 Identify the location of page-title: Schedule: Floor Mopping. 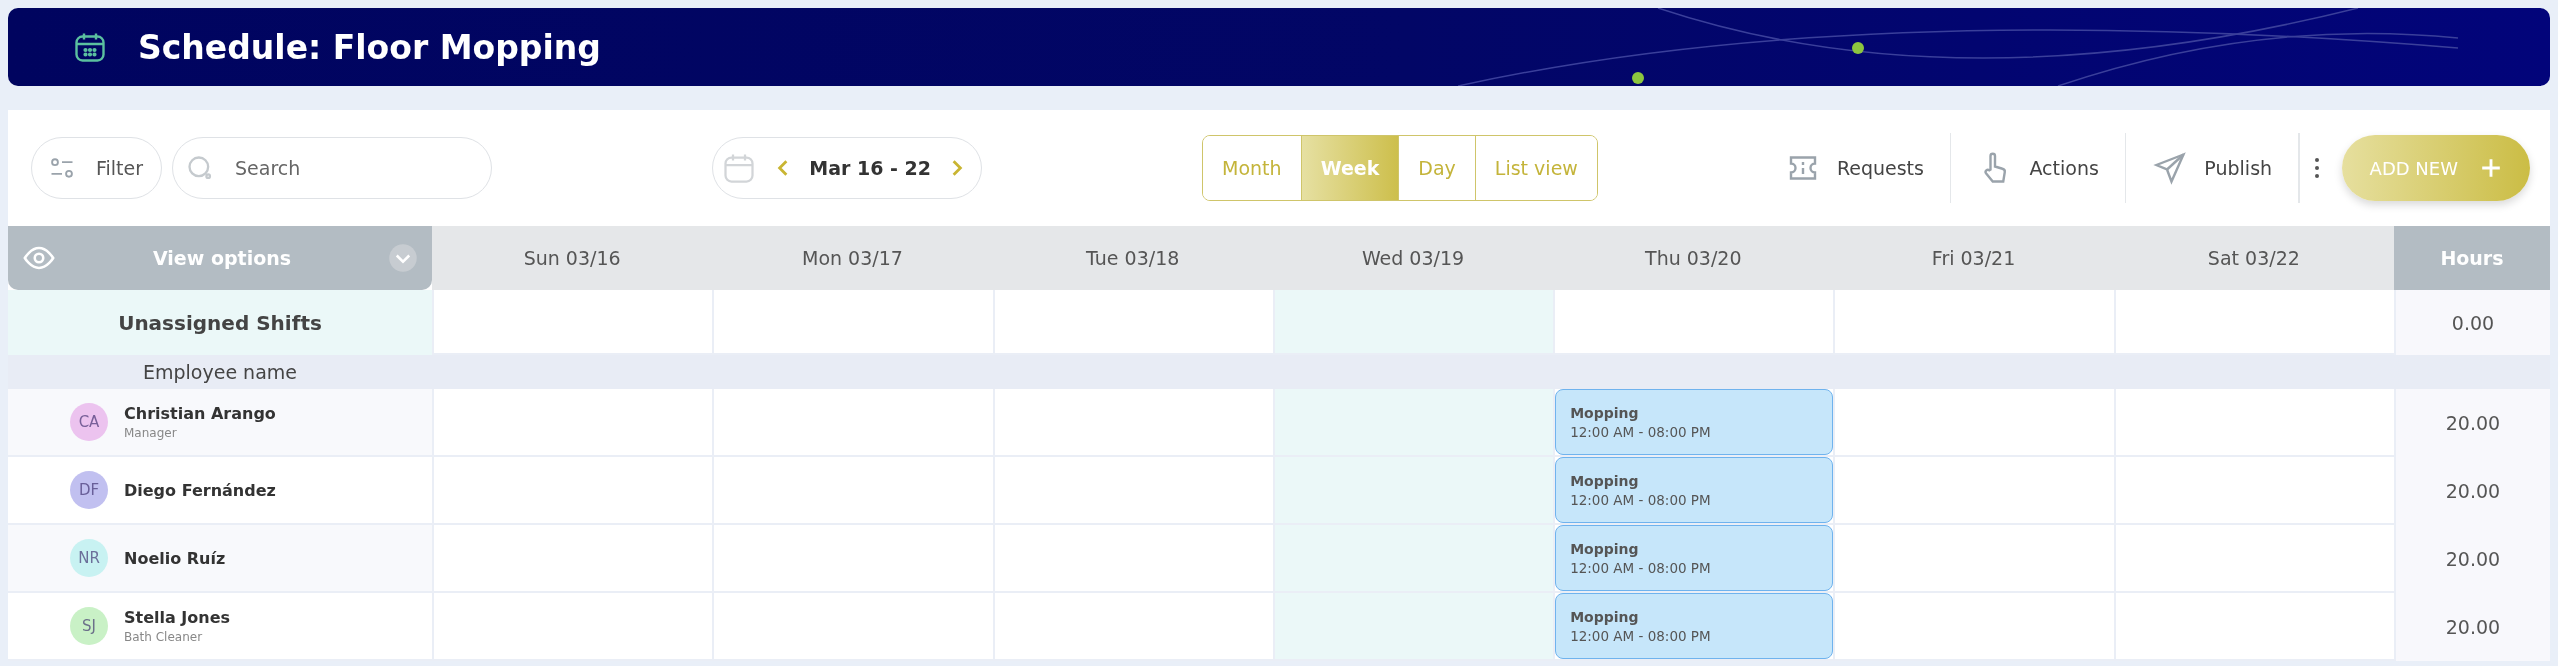
(369, 47).